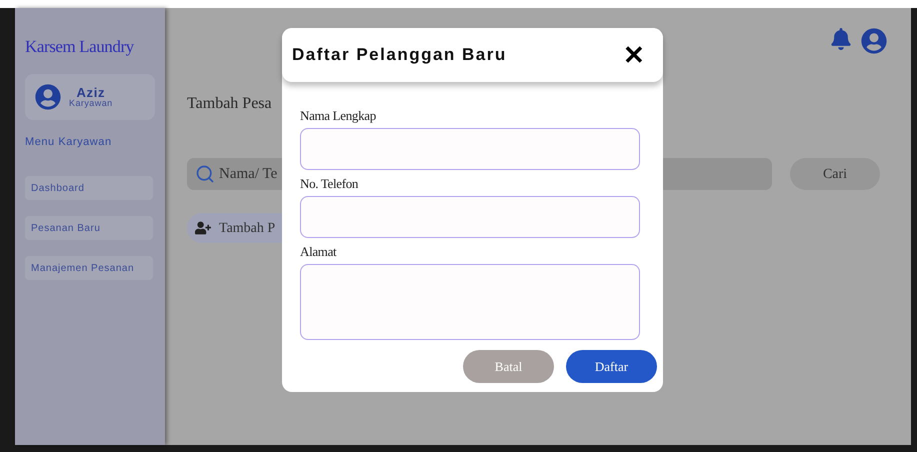 Image resolution: width=917 pixels, height=452 pixels. I want to click on dialog-title: Daftar Pelanggan Baru, so click(399, 55).